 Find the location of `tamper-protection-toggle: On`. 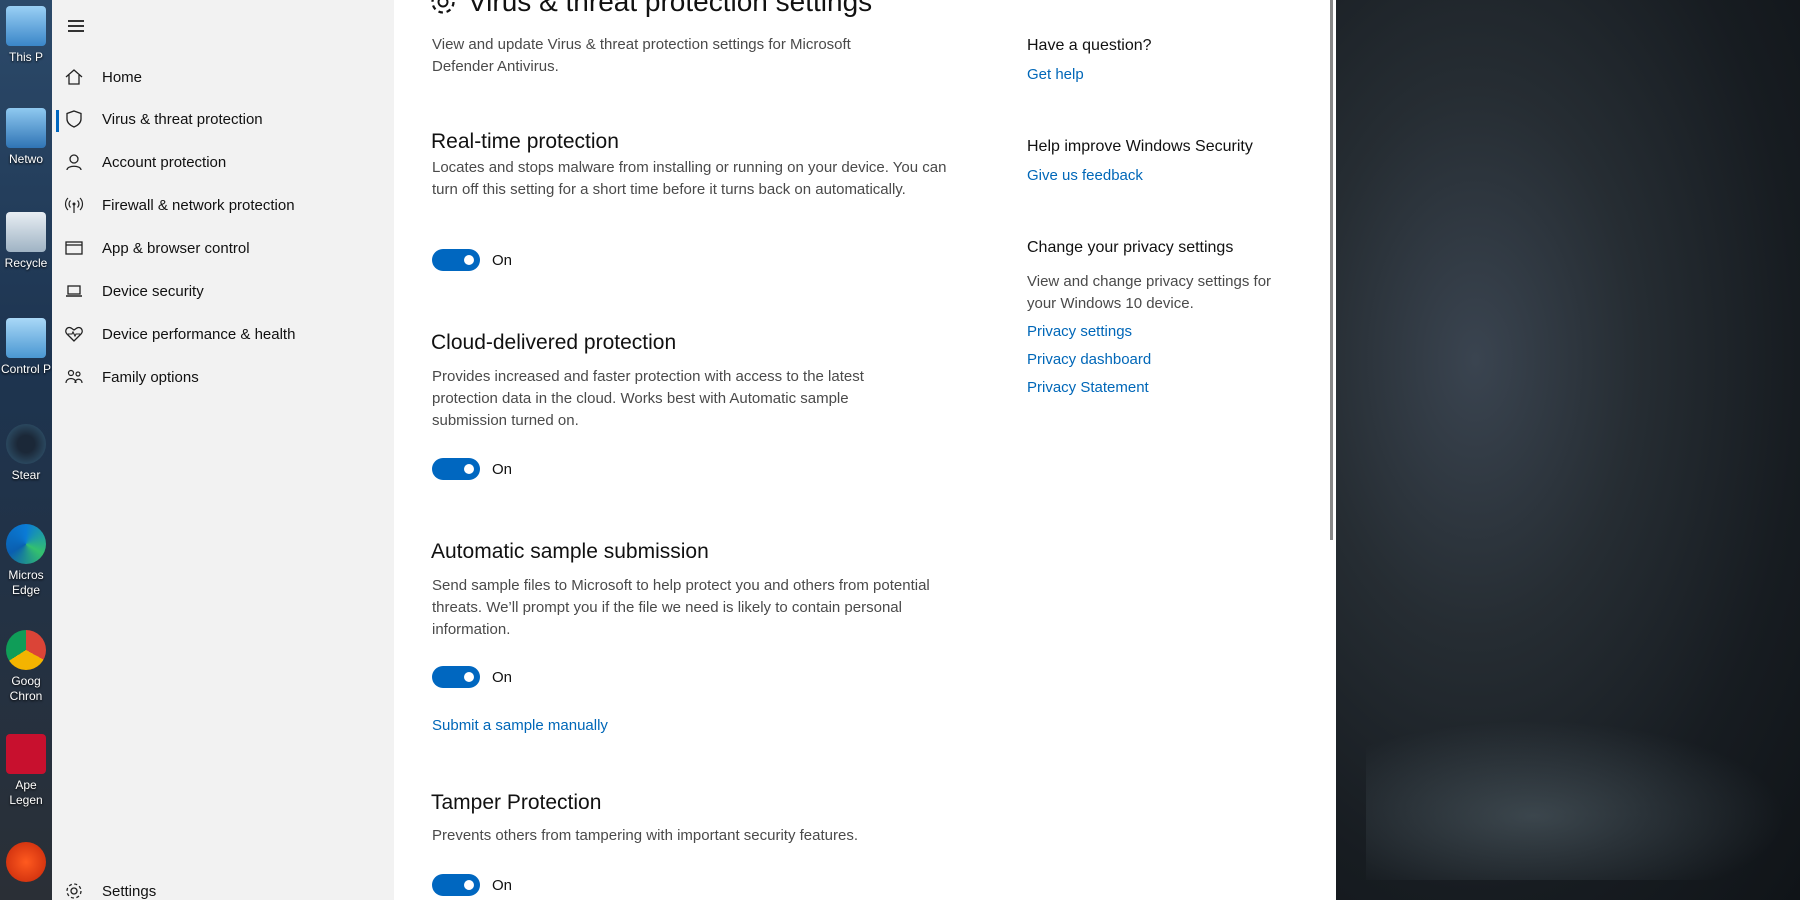

tamper-protection-toggle: On is located at coordinates (472, 885).